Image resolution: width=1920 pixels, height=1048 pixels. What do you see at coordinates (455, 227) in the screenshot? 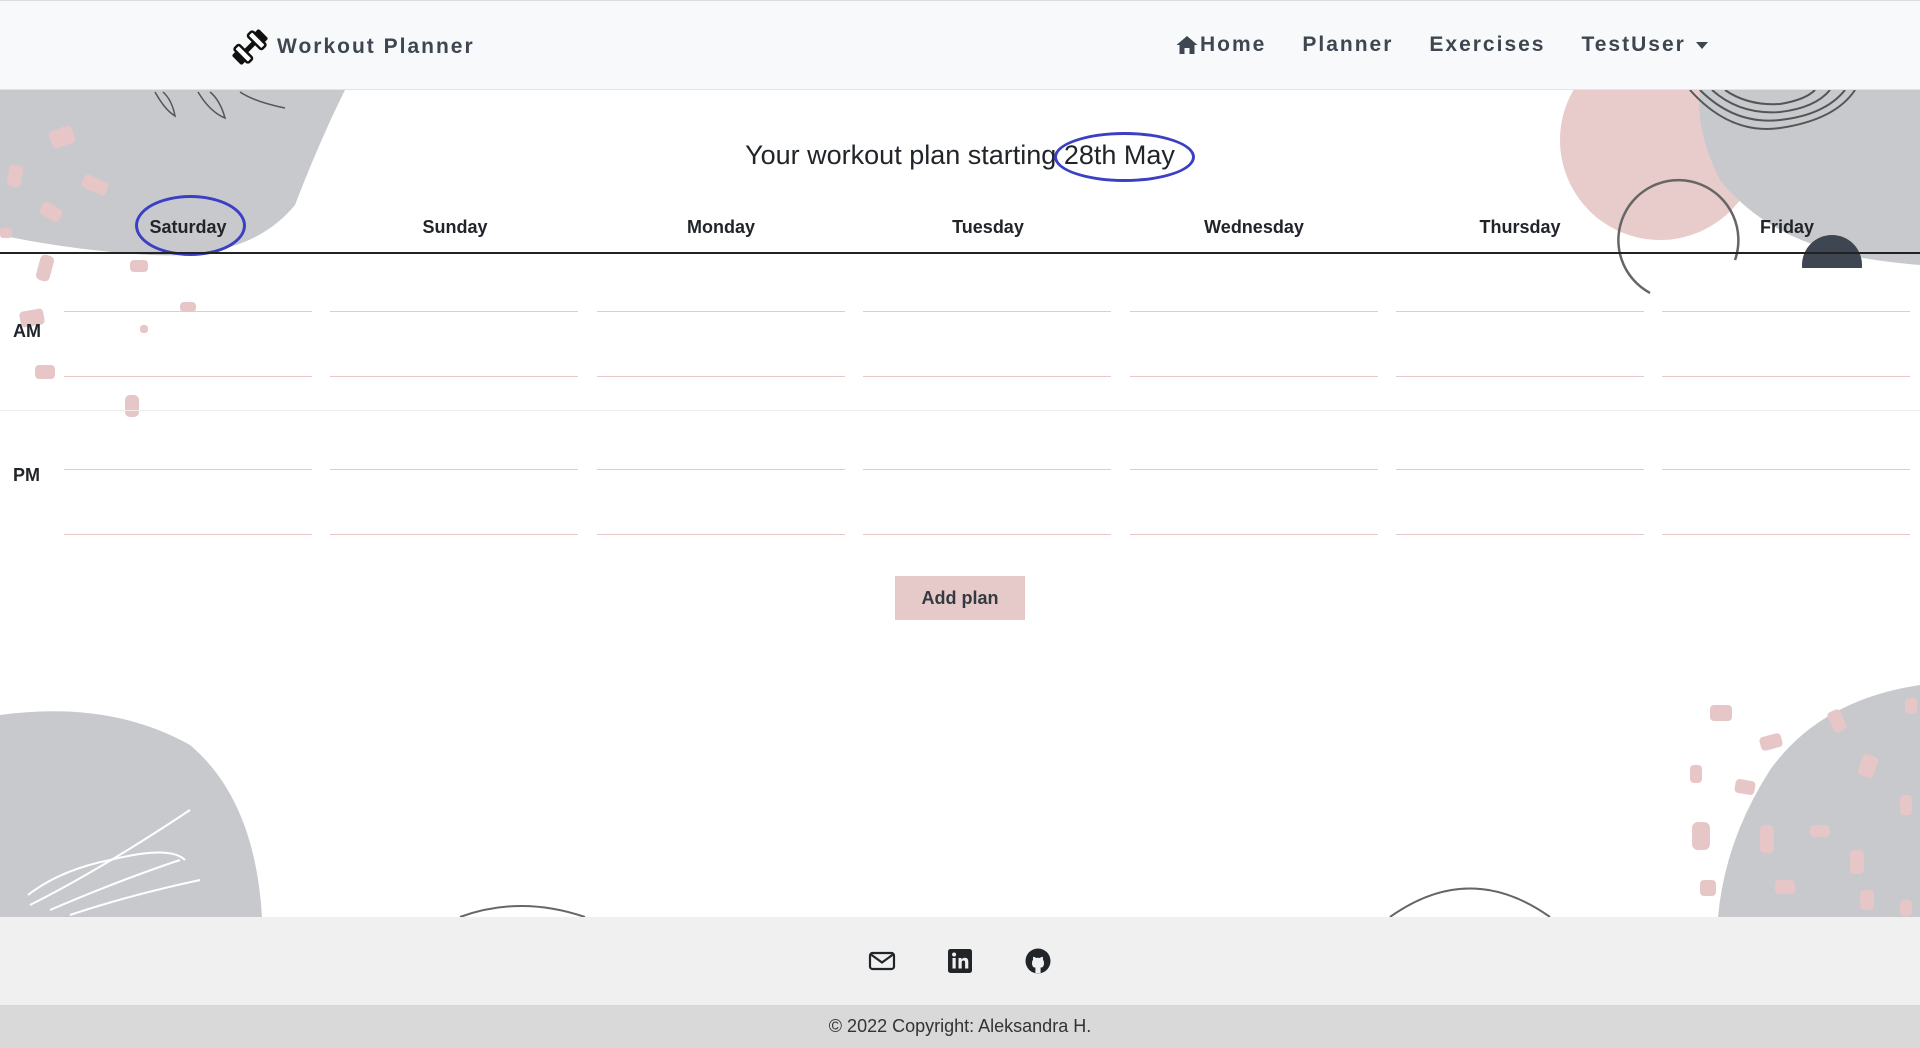
I see `day-header-sunday: Sunday` at bounding box center [455, 227].